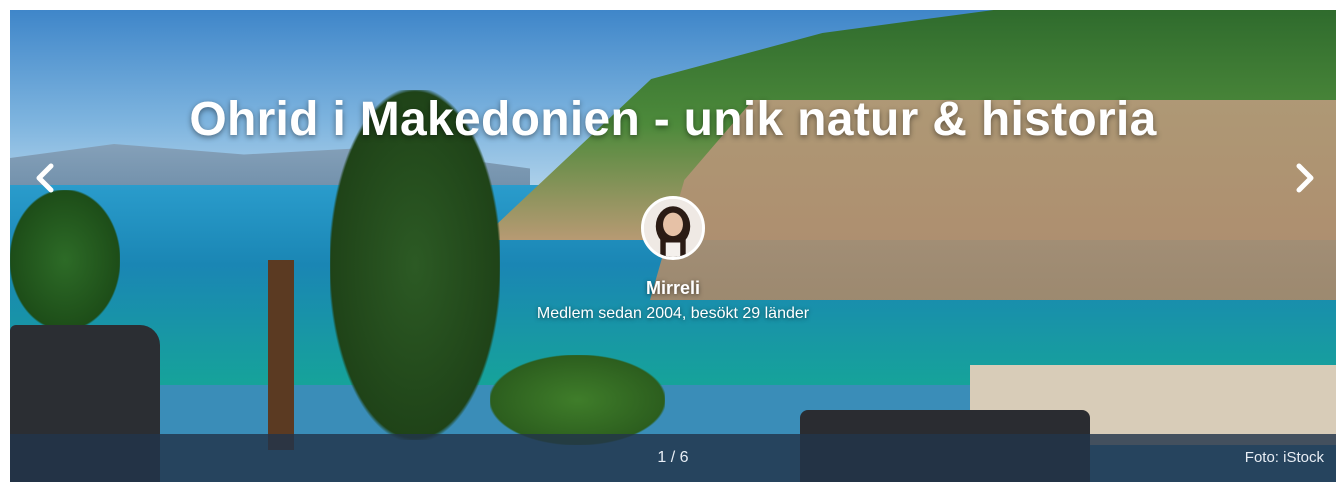  I want to click on chevron-right-icon, so click(1305, 178).